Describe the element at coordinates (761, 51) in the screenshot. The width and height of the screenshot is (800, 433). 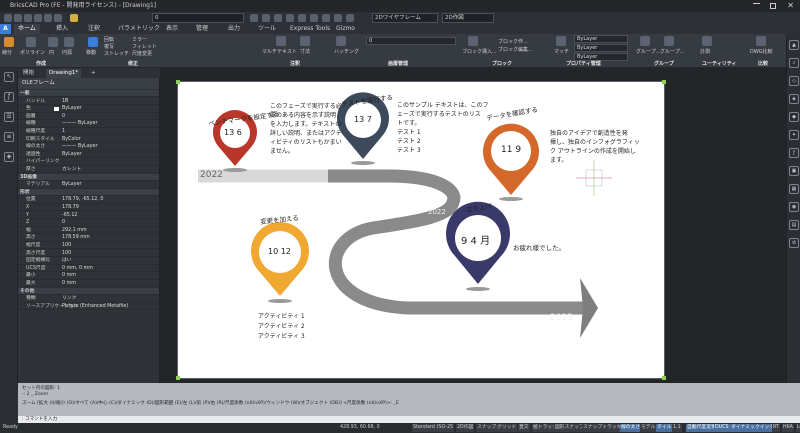
I see `dwg-compare-button: DWG比較` at that location.